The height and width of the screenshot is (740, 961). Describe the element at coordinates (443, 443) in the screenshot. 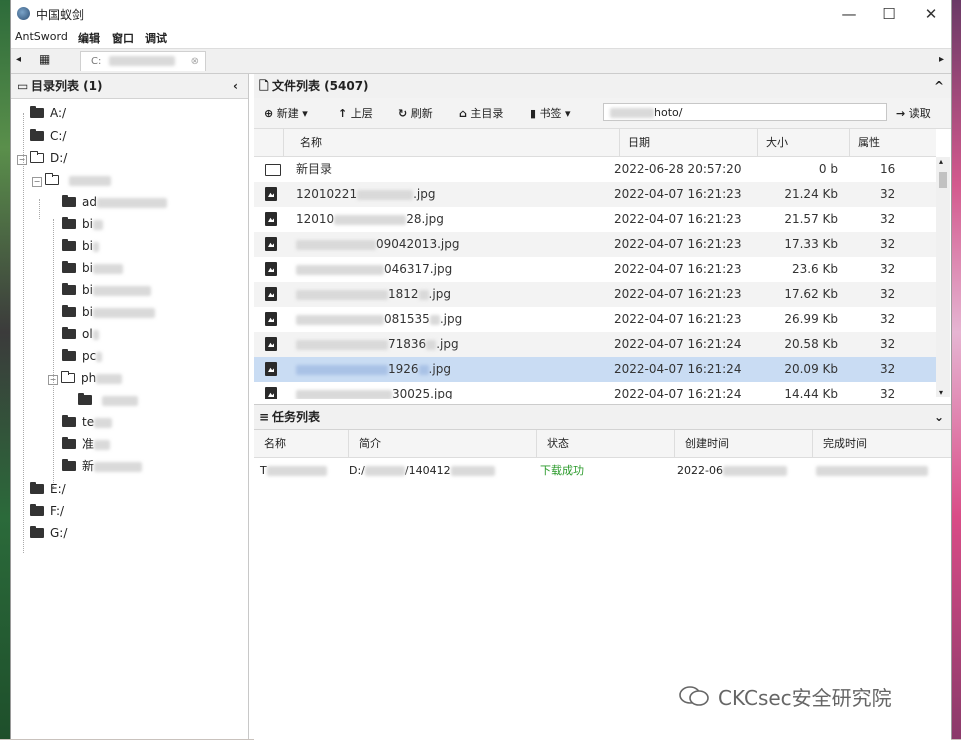

I see `column-task-desc: 简介` at that location.